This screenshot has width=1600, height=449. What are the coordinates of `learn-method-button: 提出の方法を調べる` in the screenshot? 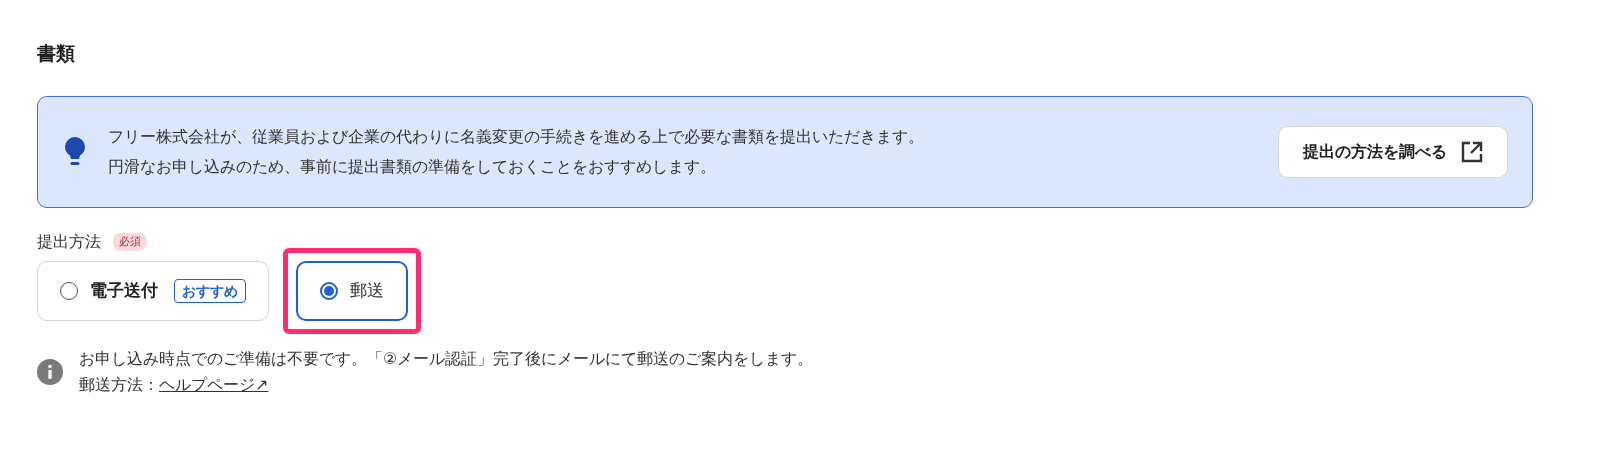 It's located at (1393, 152).